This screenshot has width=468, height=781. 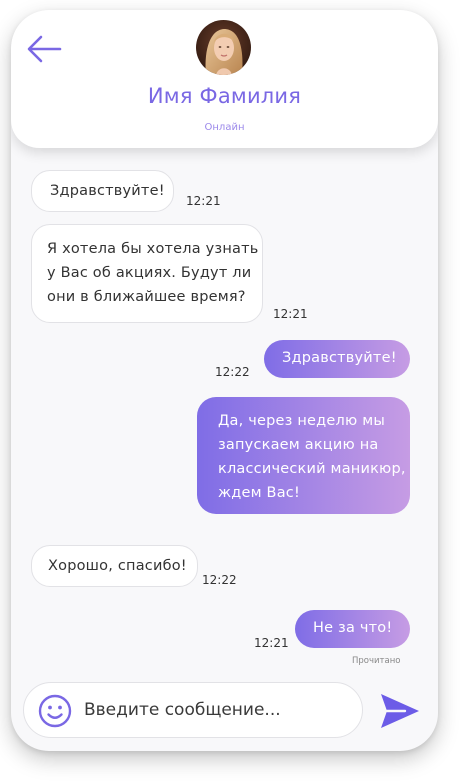 I want to click on message-text: Хорошо, спасибо!, so click(x=117, y=566).